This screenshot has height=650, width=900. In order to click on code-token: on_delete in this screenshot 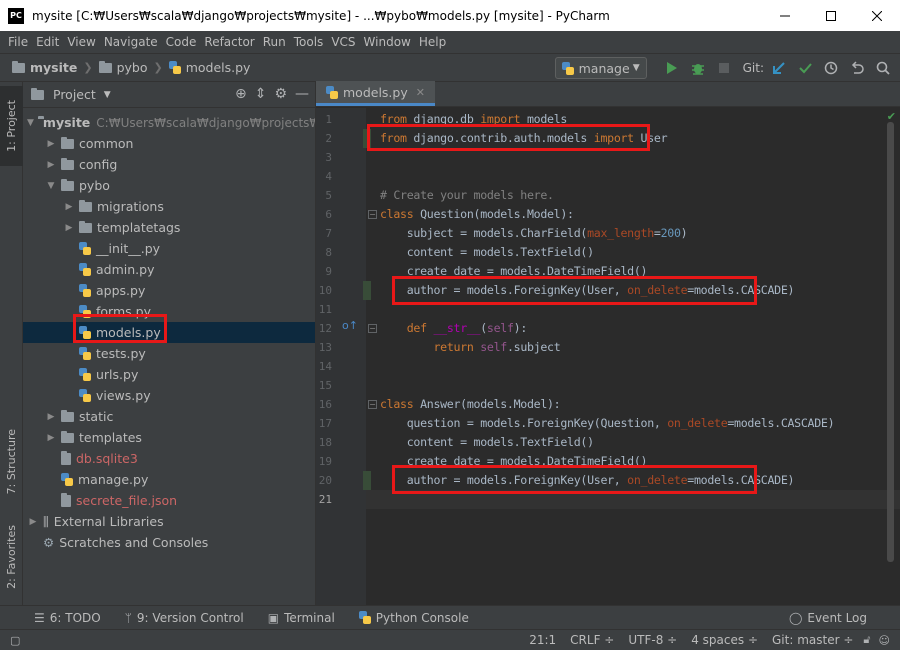, I will do `click(657, 290)`.